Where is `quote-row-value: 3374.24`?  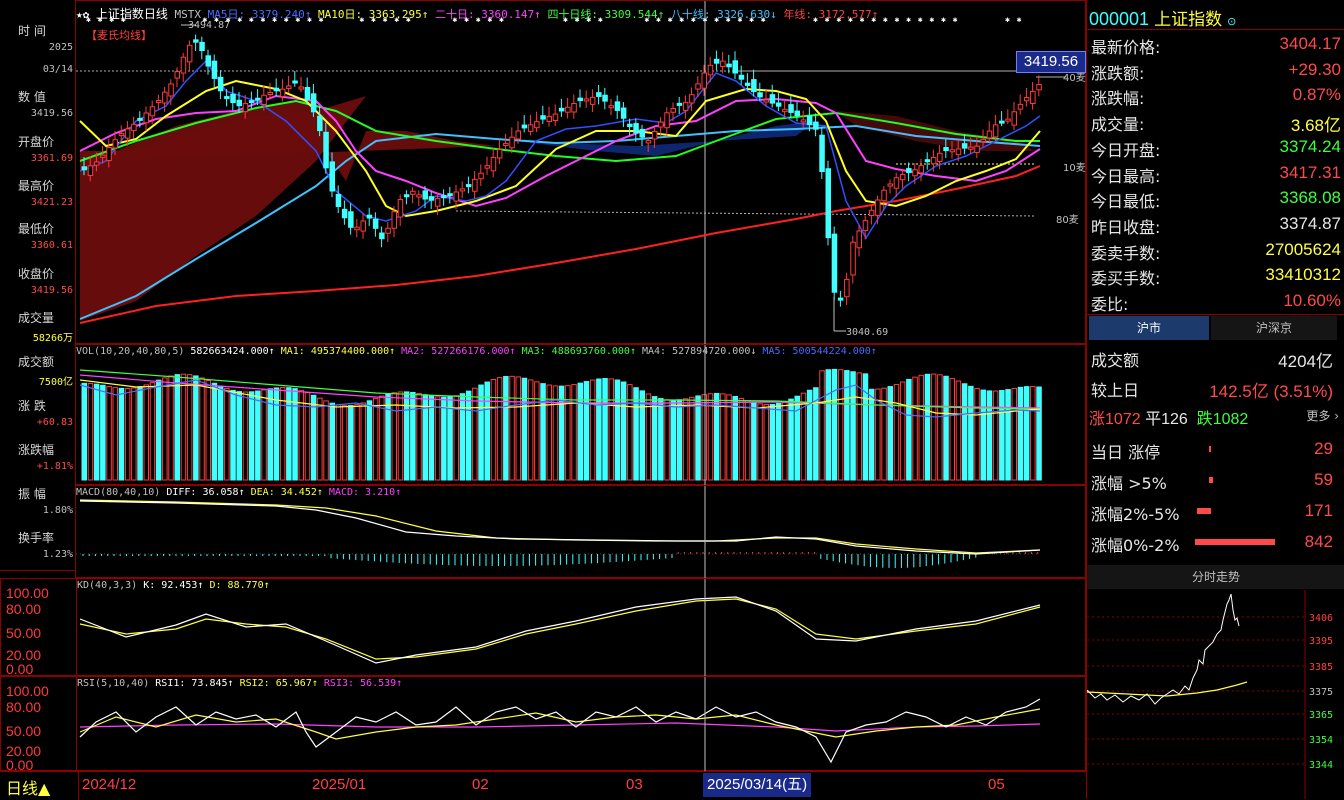
quote-row-value: 3374.24 is located at coordinates (1310, 146).